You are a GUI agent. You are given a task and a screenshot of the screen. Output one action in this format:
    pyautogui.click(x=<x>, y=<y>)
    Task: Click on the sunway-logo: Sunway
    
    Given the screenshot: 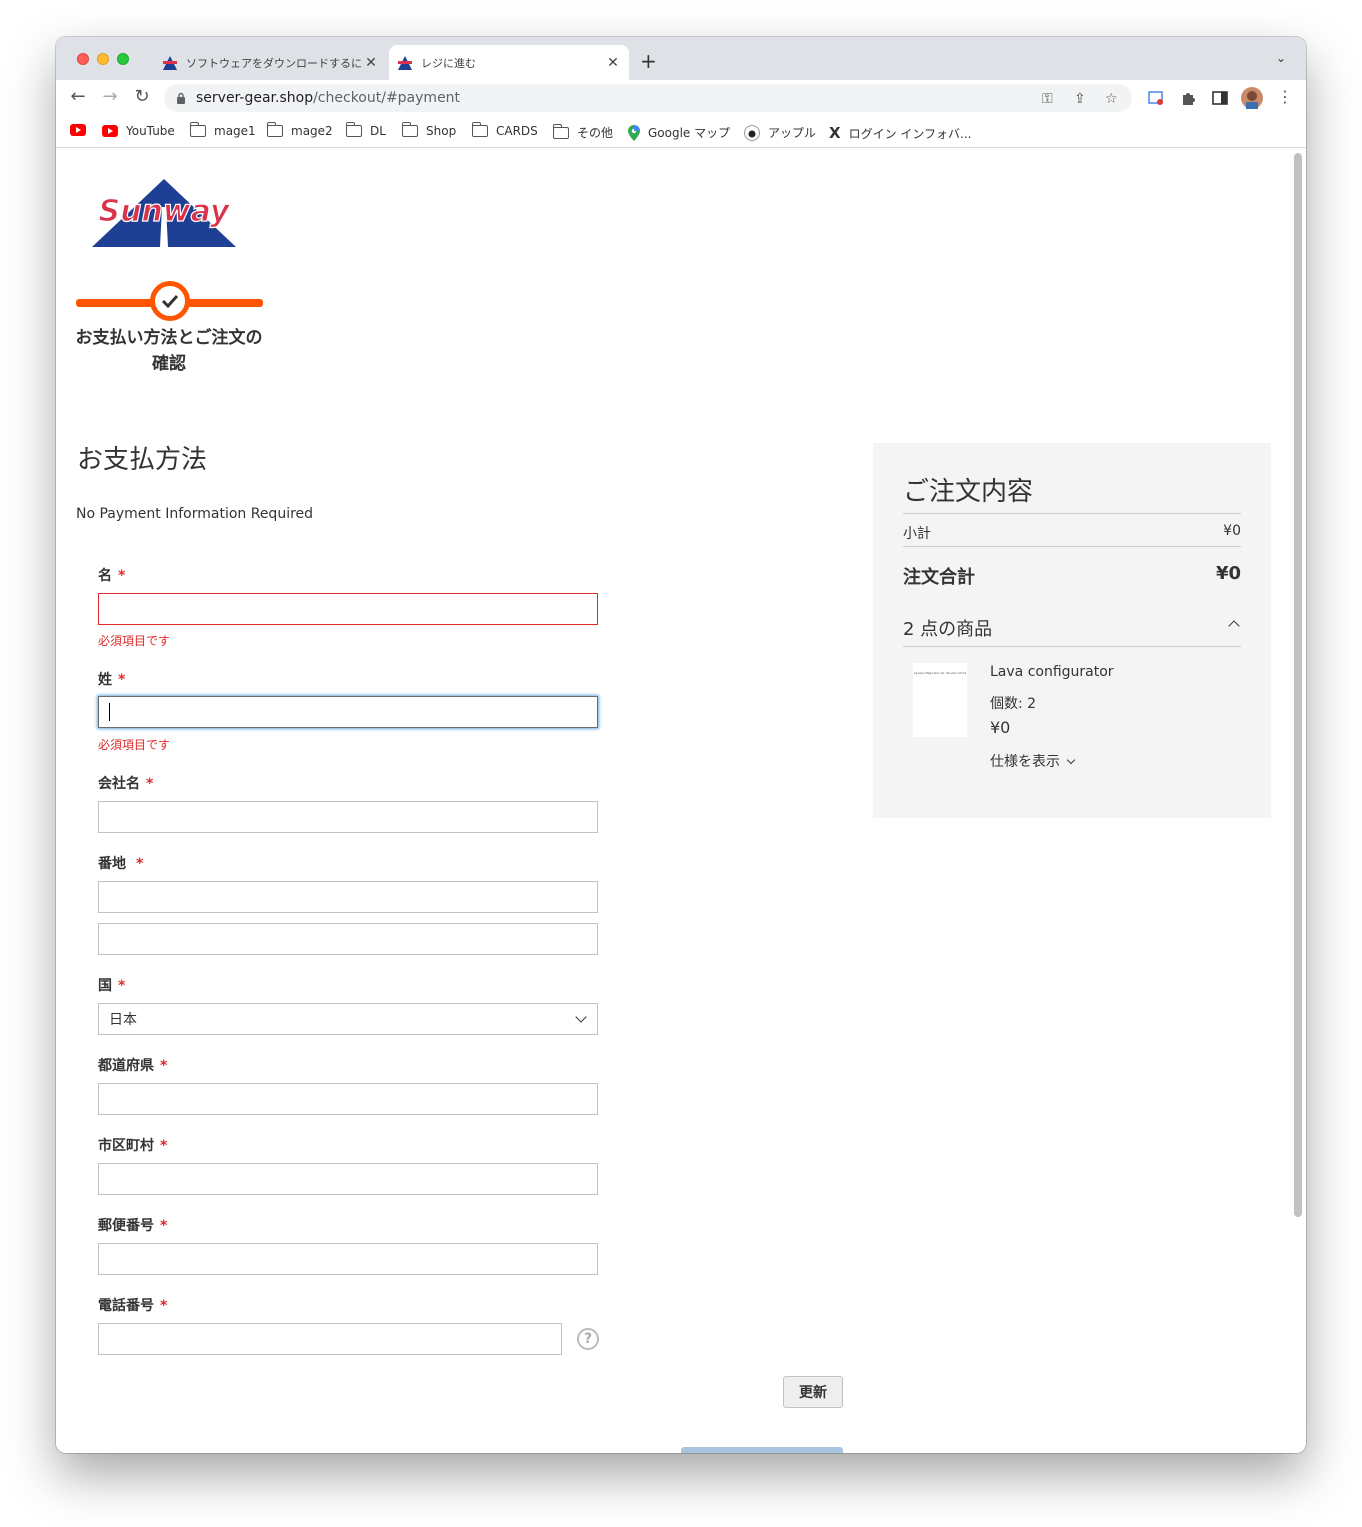 What is the action you would take?
    pyautogui.click(x=164, y=213)
    